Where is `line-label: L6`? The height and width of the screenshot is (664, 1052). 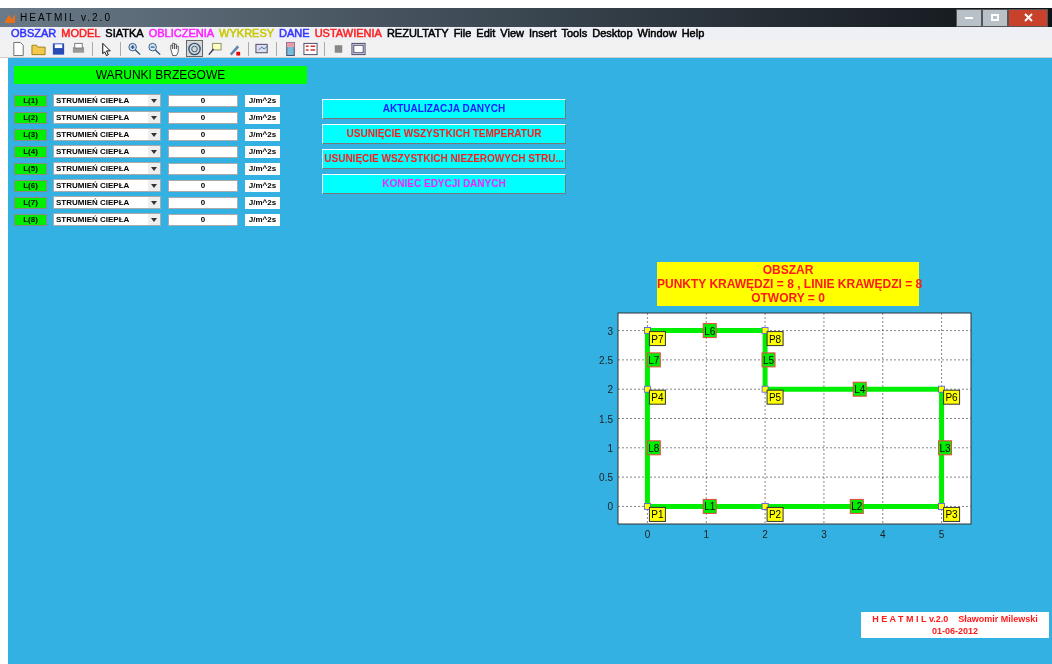 line-label: L6 is located at coordinates (709, 331).